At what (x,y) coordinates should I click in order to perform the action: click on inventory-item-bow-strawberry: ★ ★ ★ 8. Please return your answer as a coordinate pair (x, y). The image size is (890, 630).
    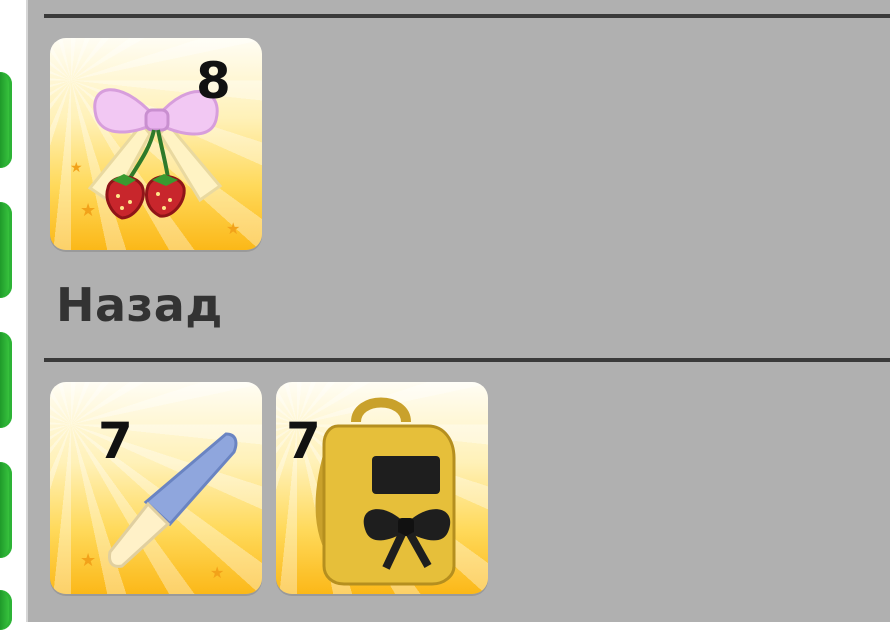
    Looking at the image, I should click on (156, 144).